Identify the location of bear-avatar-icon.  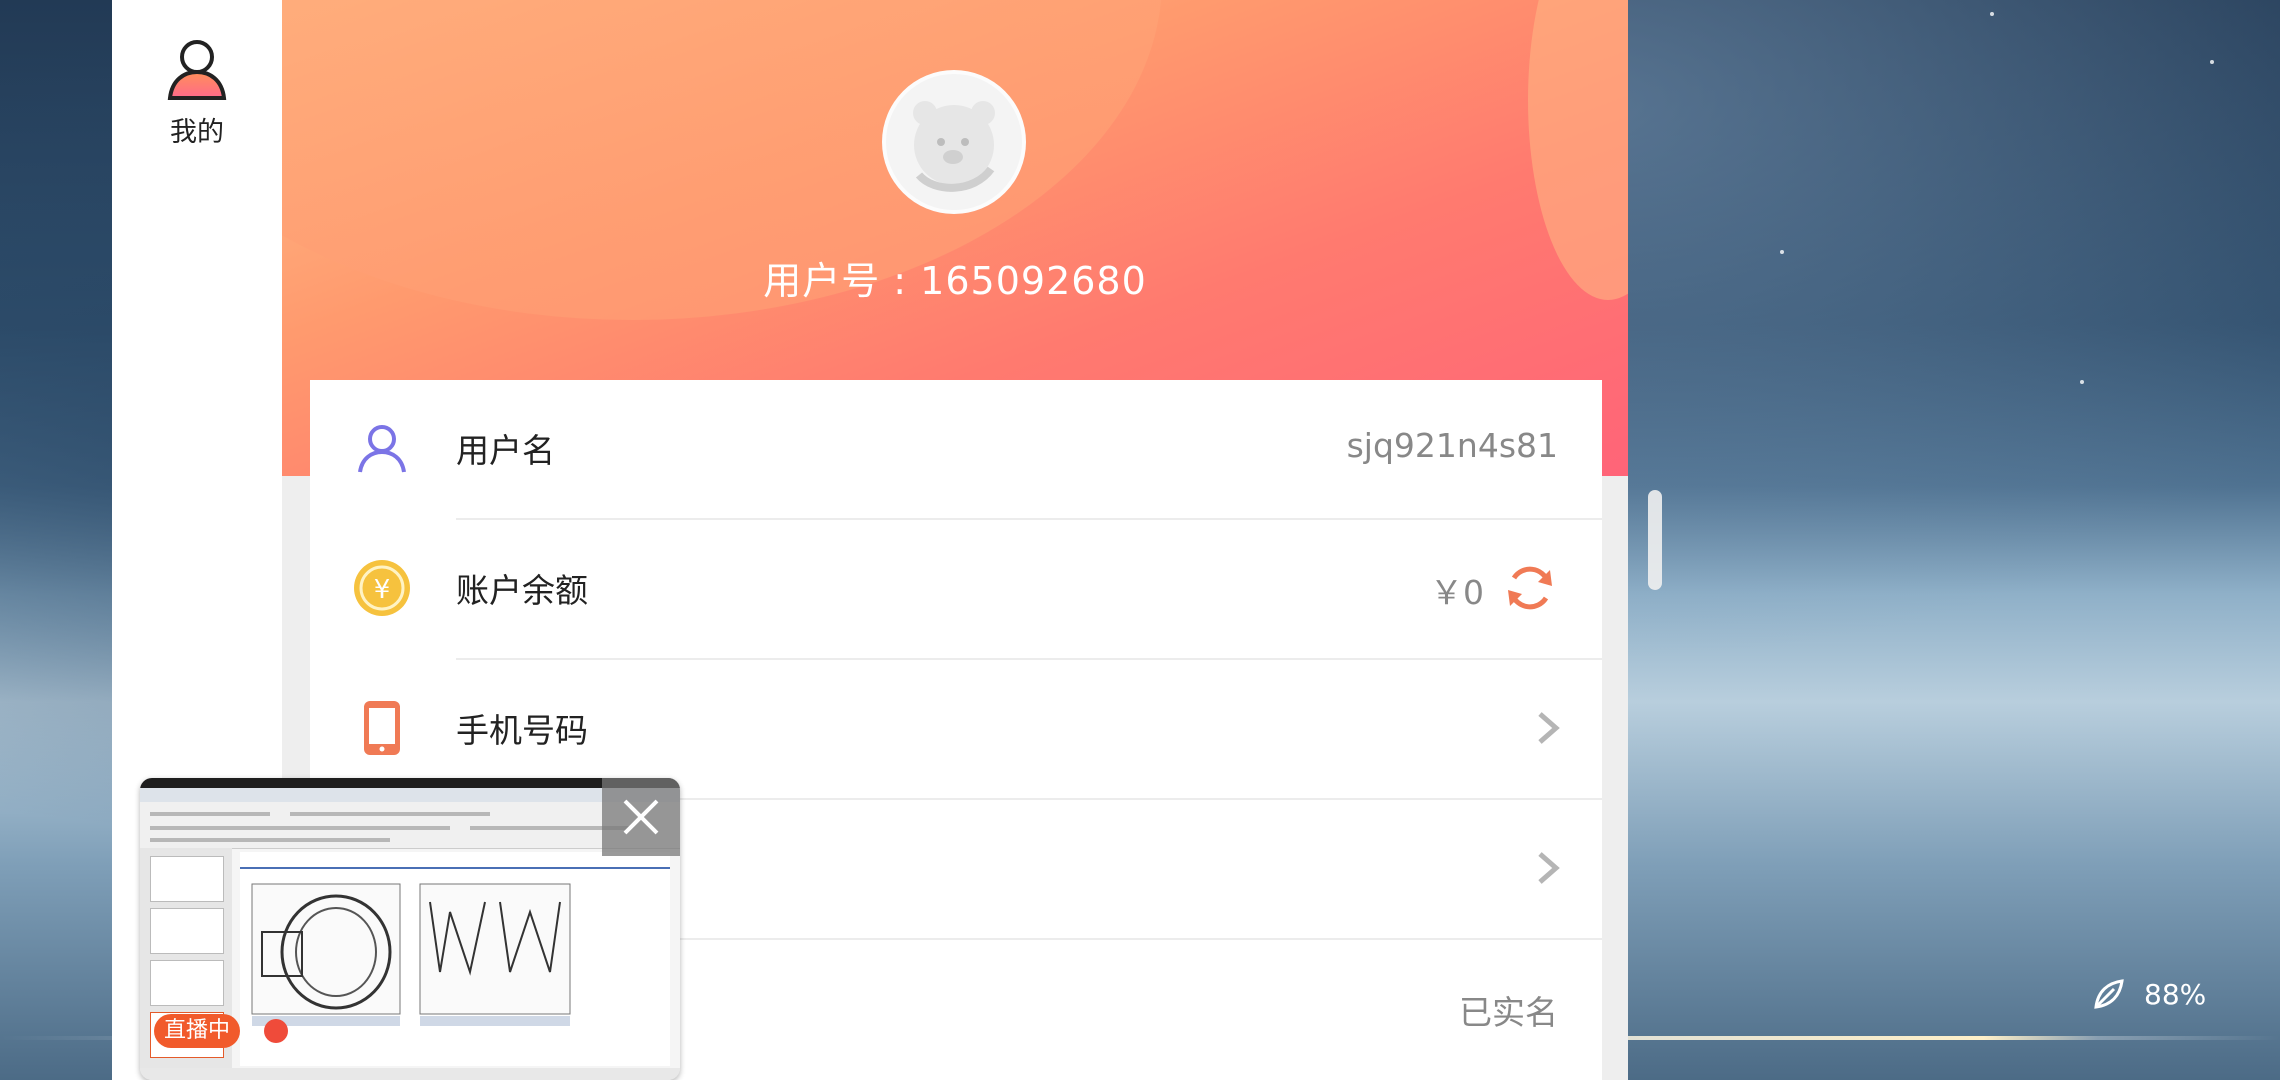
(954, 146).